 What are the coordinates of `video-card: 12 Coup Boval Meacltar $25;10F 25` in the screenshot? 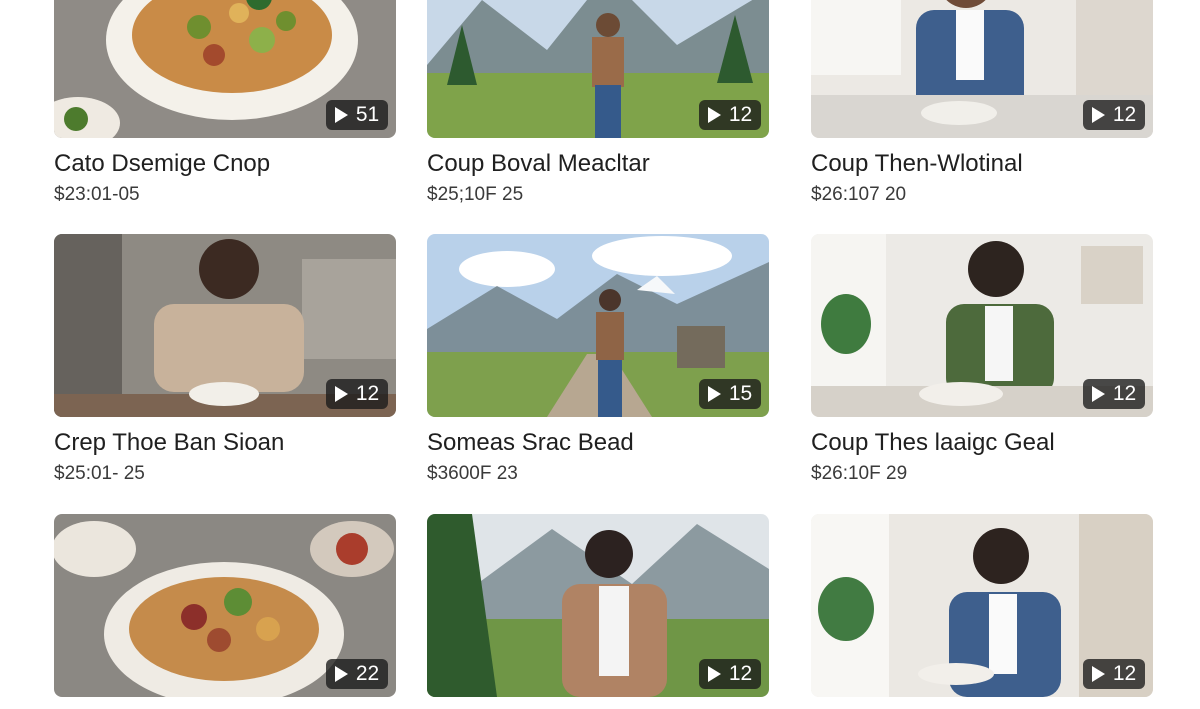 It's located at (598, 103).